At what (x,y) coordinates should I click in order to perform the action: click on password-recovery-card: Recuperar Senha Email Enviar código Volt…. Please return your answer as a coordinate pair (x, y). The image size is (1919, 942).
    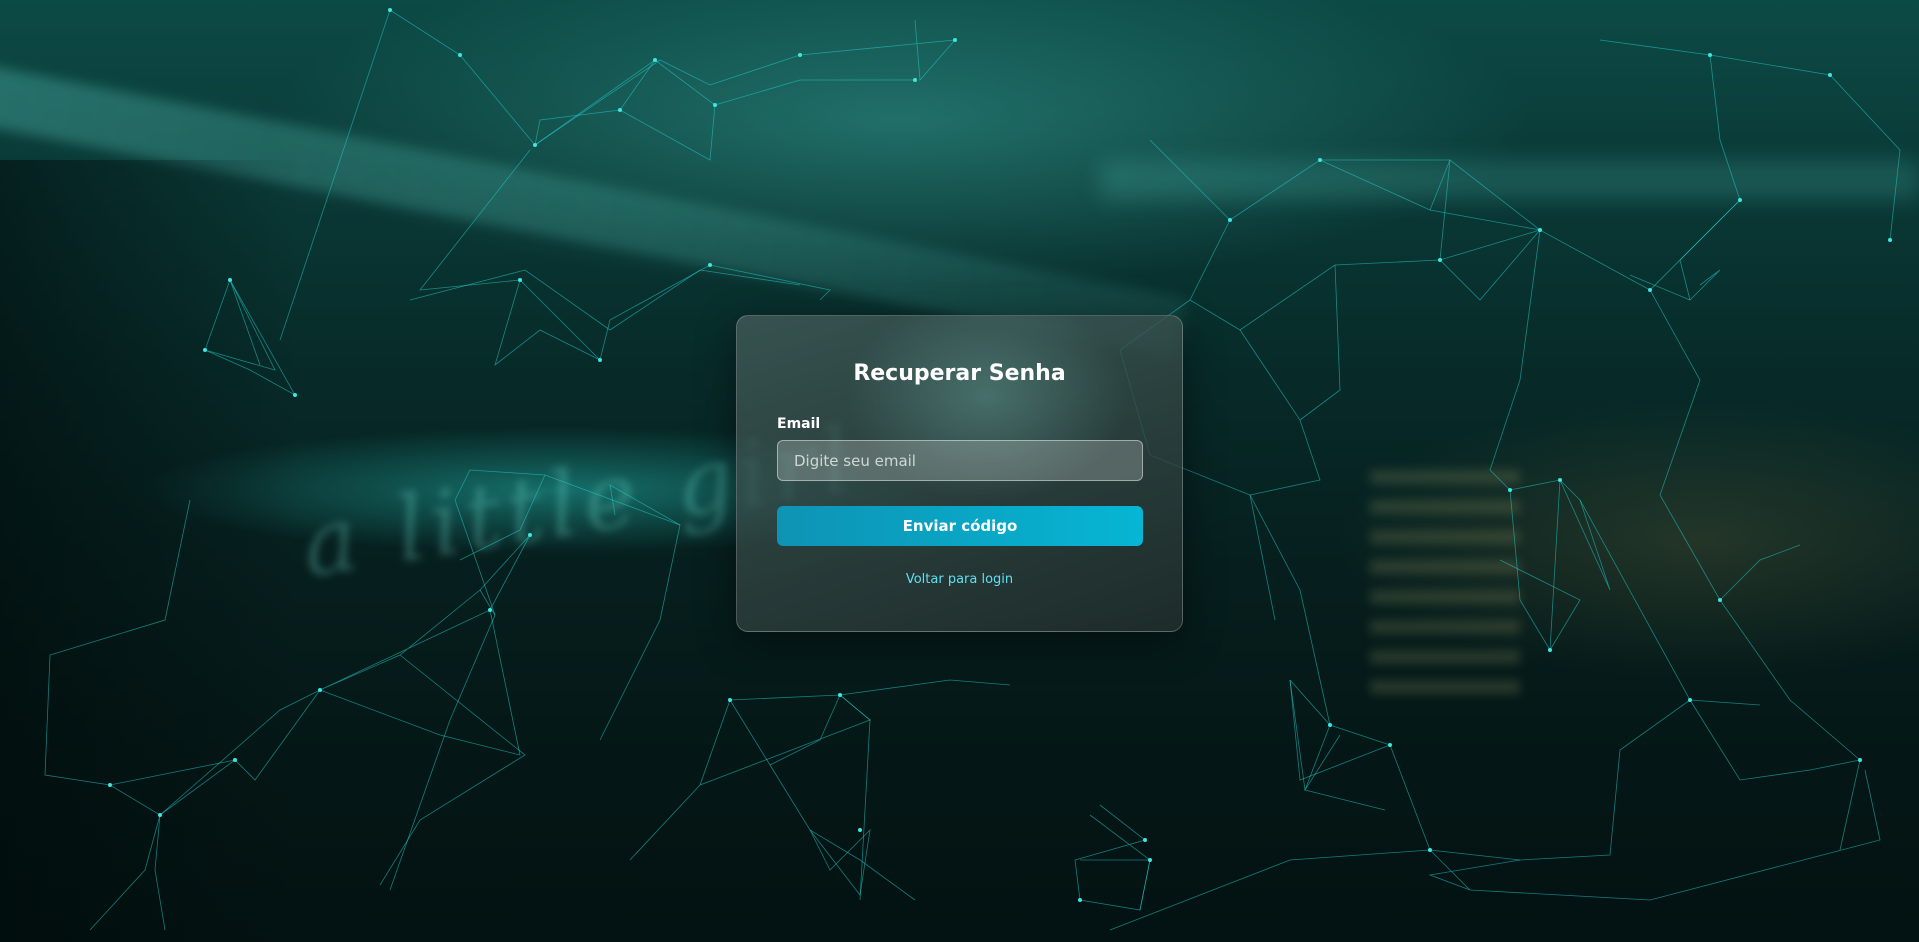
    Looking at the image, I should click on (959, 473).